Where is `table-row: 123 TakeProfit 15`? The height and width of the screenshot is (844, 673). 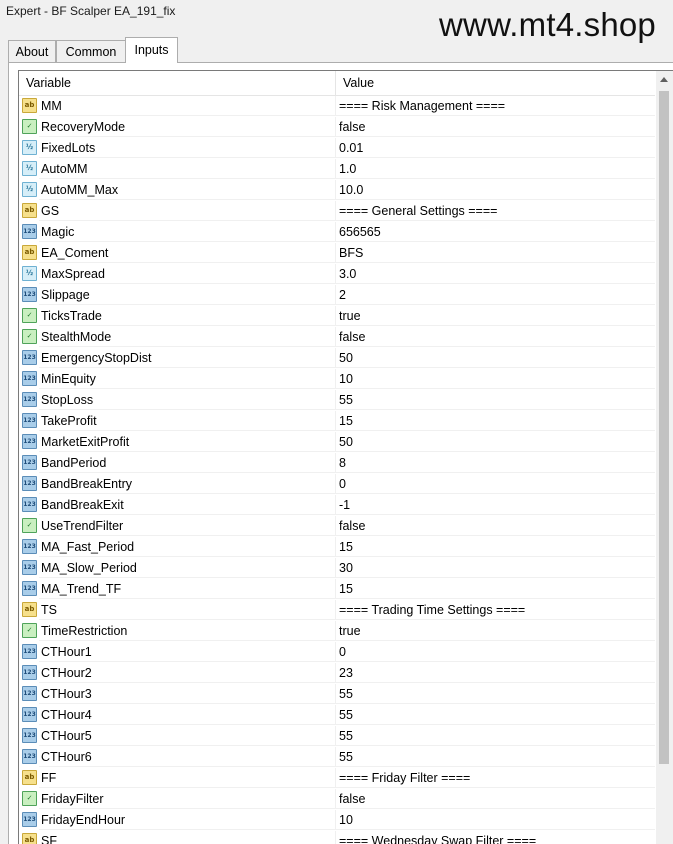
table-row: 123 TakeProfit 15 is located at coordinates (337, 421).